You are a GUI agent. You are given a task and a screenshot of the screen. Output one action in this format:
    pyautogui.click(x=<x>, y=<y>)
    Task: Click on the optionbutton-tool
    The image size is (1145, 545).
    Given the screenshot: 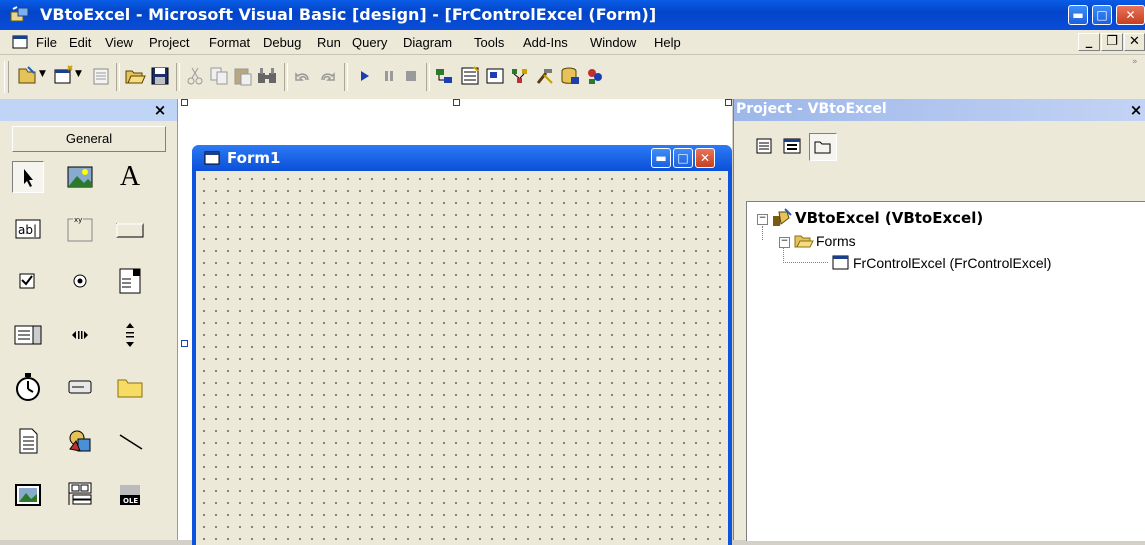 What is the action you would take?
    pyautogui.click(x=80, y=281)
    